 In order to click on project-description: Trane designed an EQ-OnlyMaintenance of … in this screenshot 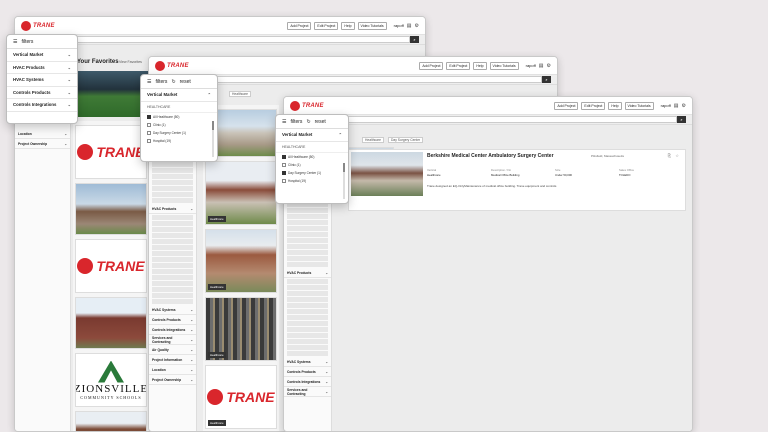, I will do `click(492, 186)`.